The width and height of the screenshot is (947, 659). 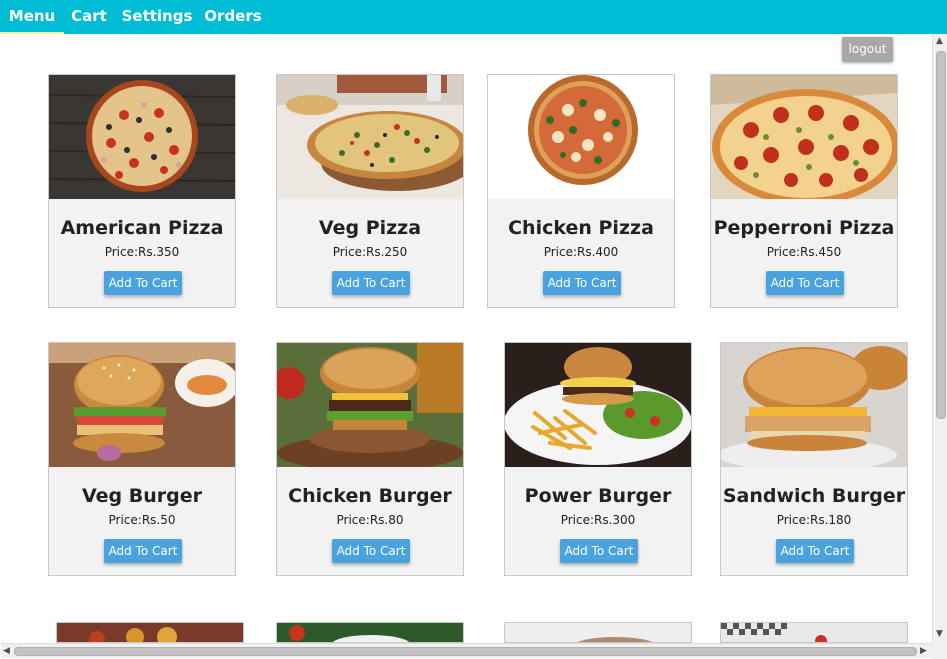 I want to click on horizontal-scrollbar: ◀ ▶, so click(x=466, y=650).